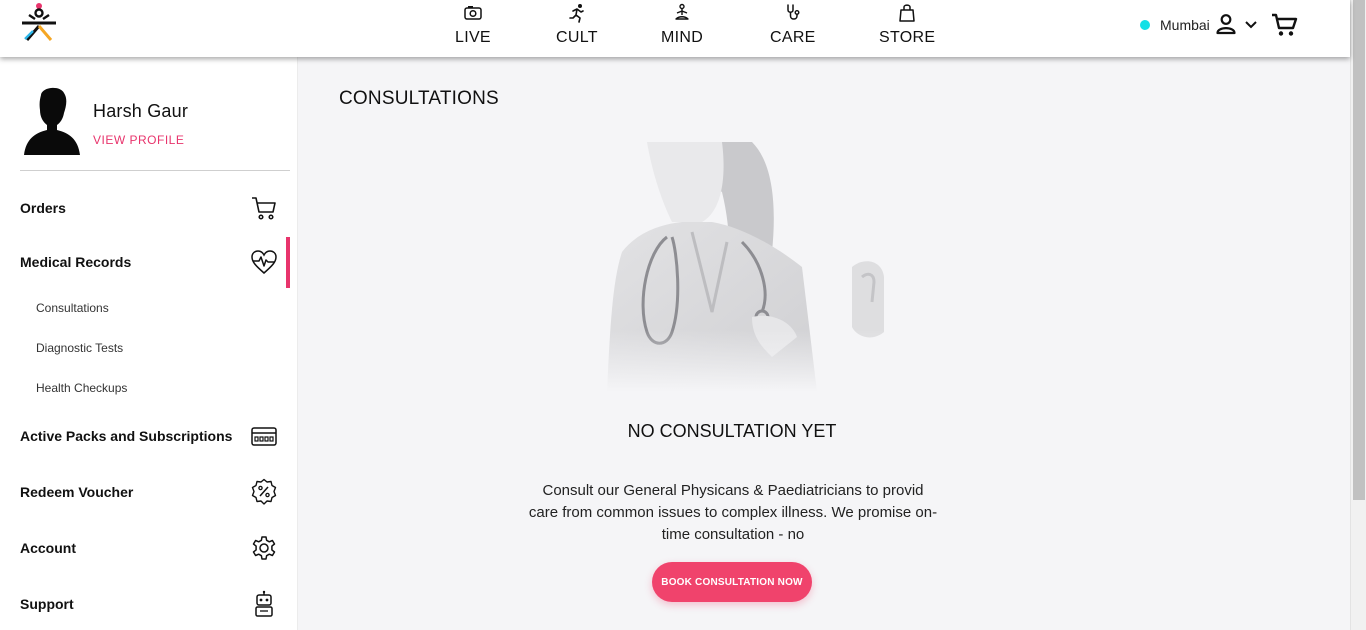 This screenshot has width=1366, height=630. Describe the element at coordinates (79, 348) in the screenshot. I see `sidebar-subitem-diagnostic-tests: Diagnostic Tests` at that location.